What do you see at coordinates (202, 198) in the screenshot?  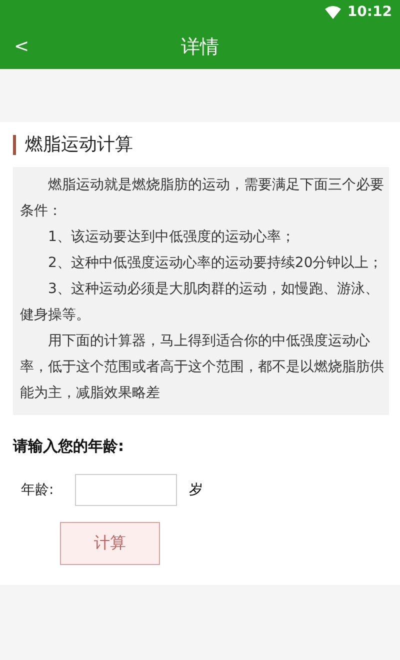 I see `description-paragraph: 燃脂运动就是燃烧脂肪的运动，需要满足下面三个必要条件：` at bounding box center [202, 198].